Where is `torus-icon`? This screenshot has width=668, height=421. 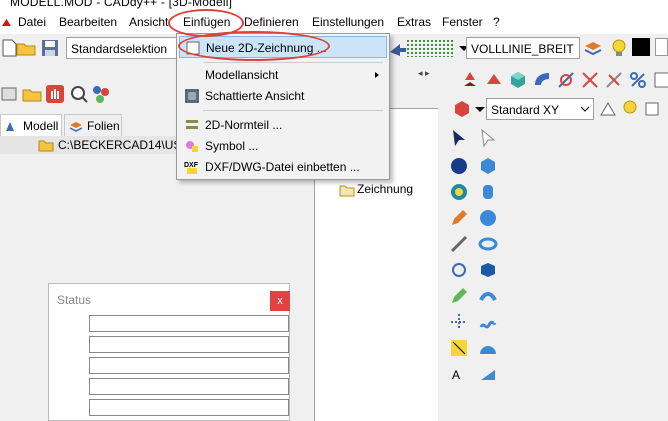
torus-icon is located at coordinates (488, 244).